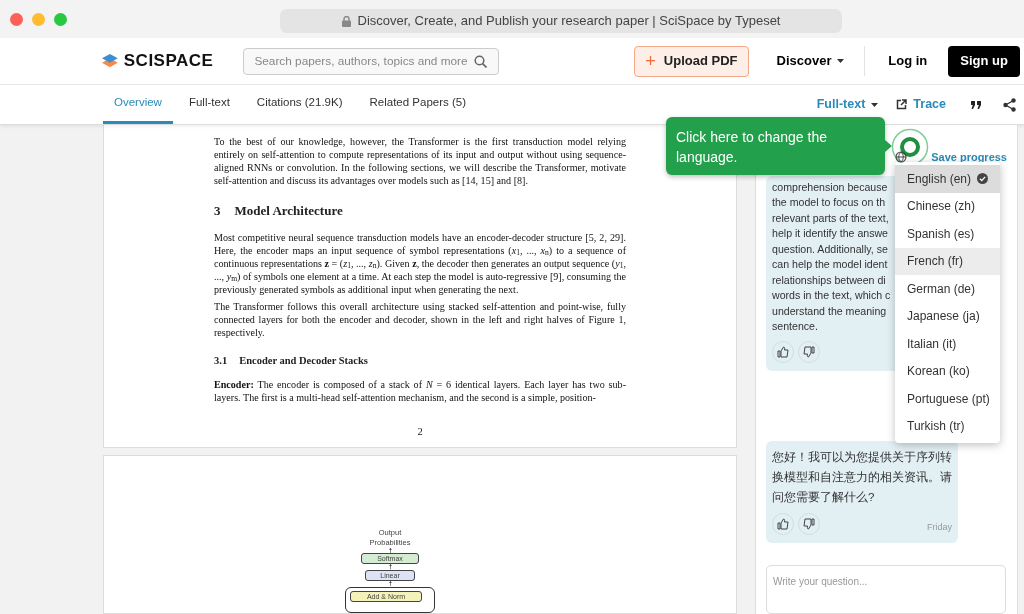 The width and height of the screenshot is (1024, 614). I want to click on paper-paragraph: Most competitive neural sequence transduction models have an encoder-decoder structure [5, 2, 29]. Here, the encoder maps an input sequence of symbol representations (x$_{1}$, ..., x$_{n}$) to a sequence of continuous representations z = (z$_{1}$, ..., z$_{n}$). Given z, the decoder then generates an output sequence (y$_{1}$, ..., y$_{m}$) of symbols one element at a time. At each step the model is auto-regressive [9], consuming the previously generated symbols as additional input when generating the next., so click(420, 263).